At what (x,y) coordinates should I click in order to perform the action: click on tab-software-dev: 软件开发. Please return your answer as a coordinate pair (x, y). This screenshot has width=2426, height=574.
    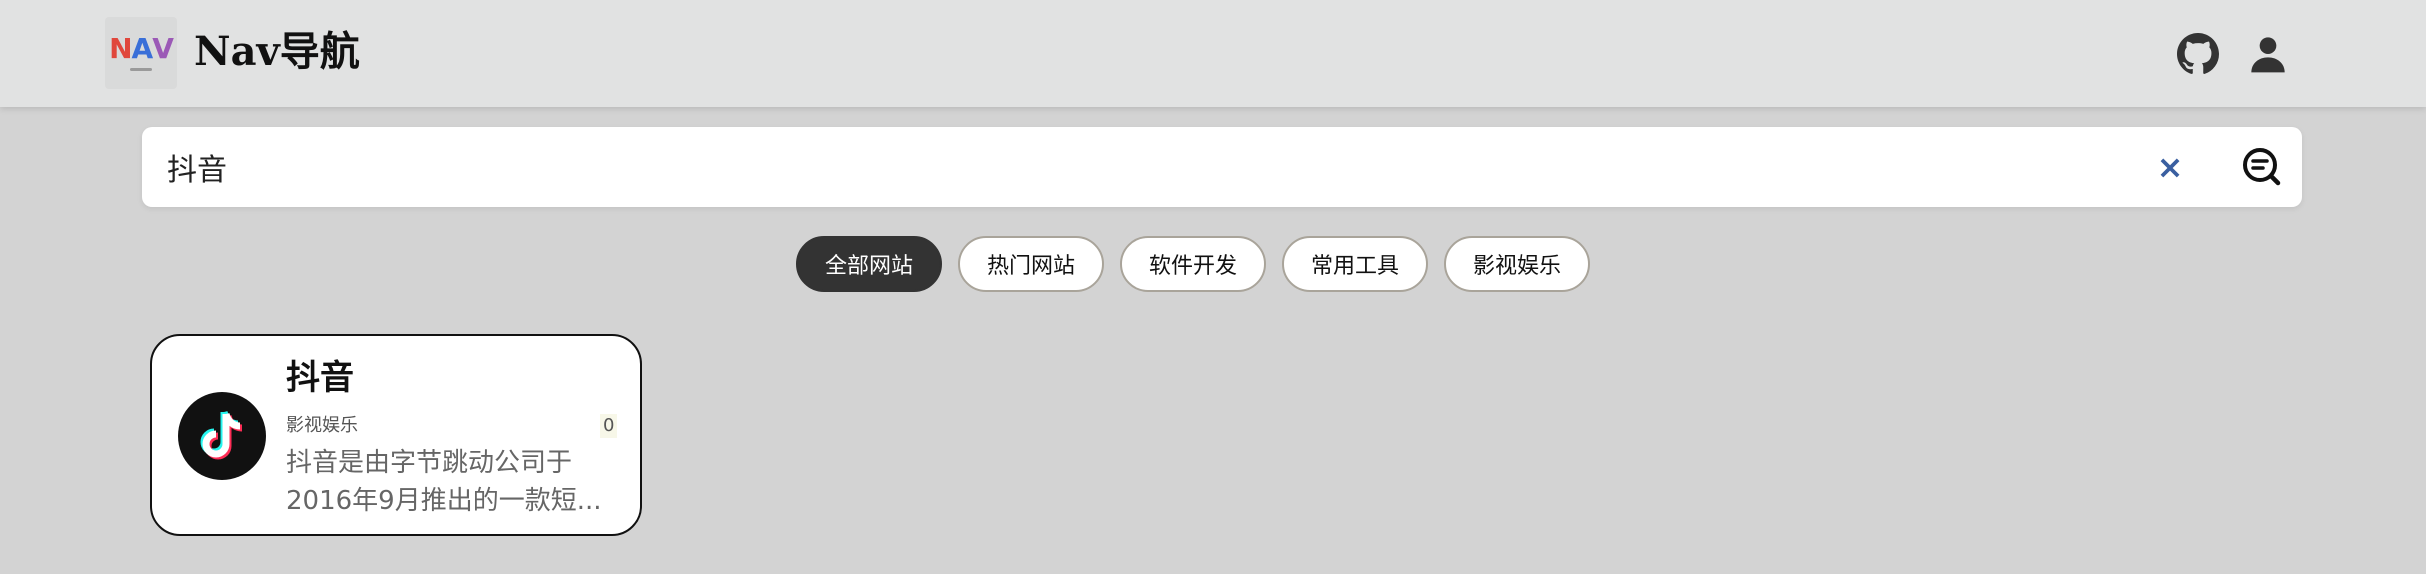
    Looking at the image, I should click on (1193, 264).